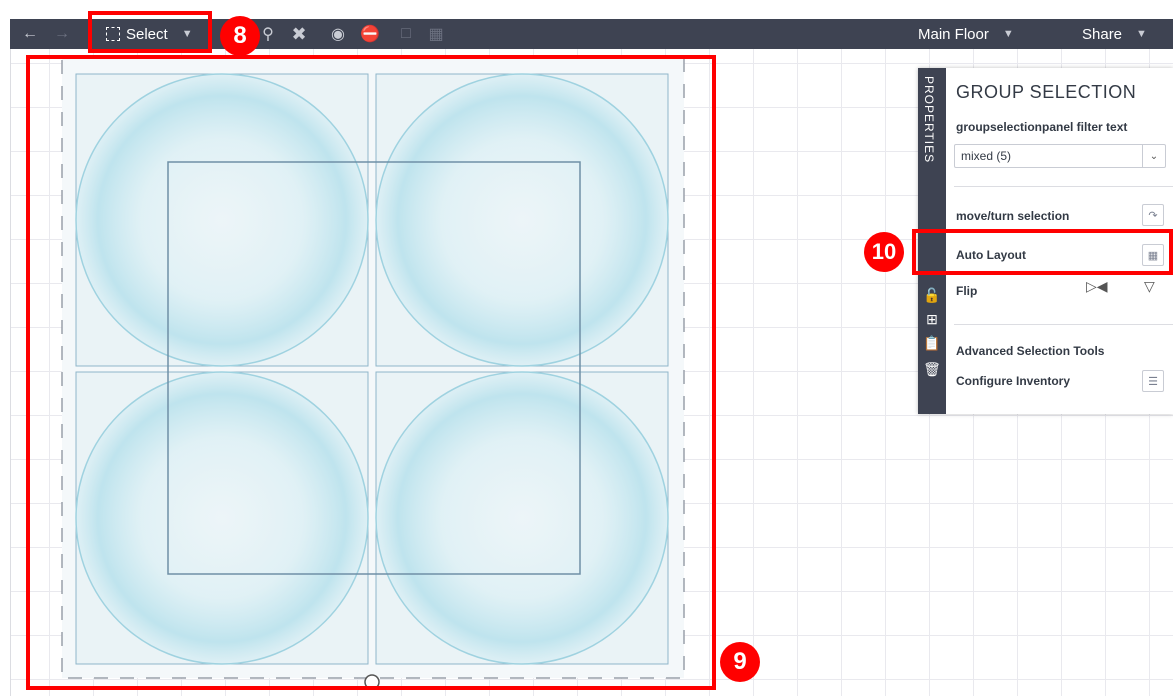 The height and width of the screenshot is (696, 1173). Describe the element at coordinates (1042, 127) in the screenshot. I see `filter-label: groupselectionpanel filter text` at that location.